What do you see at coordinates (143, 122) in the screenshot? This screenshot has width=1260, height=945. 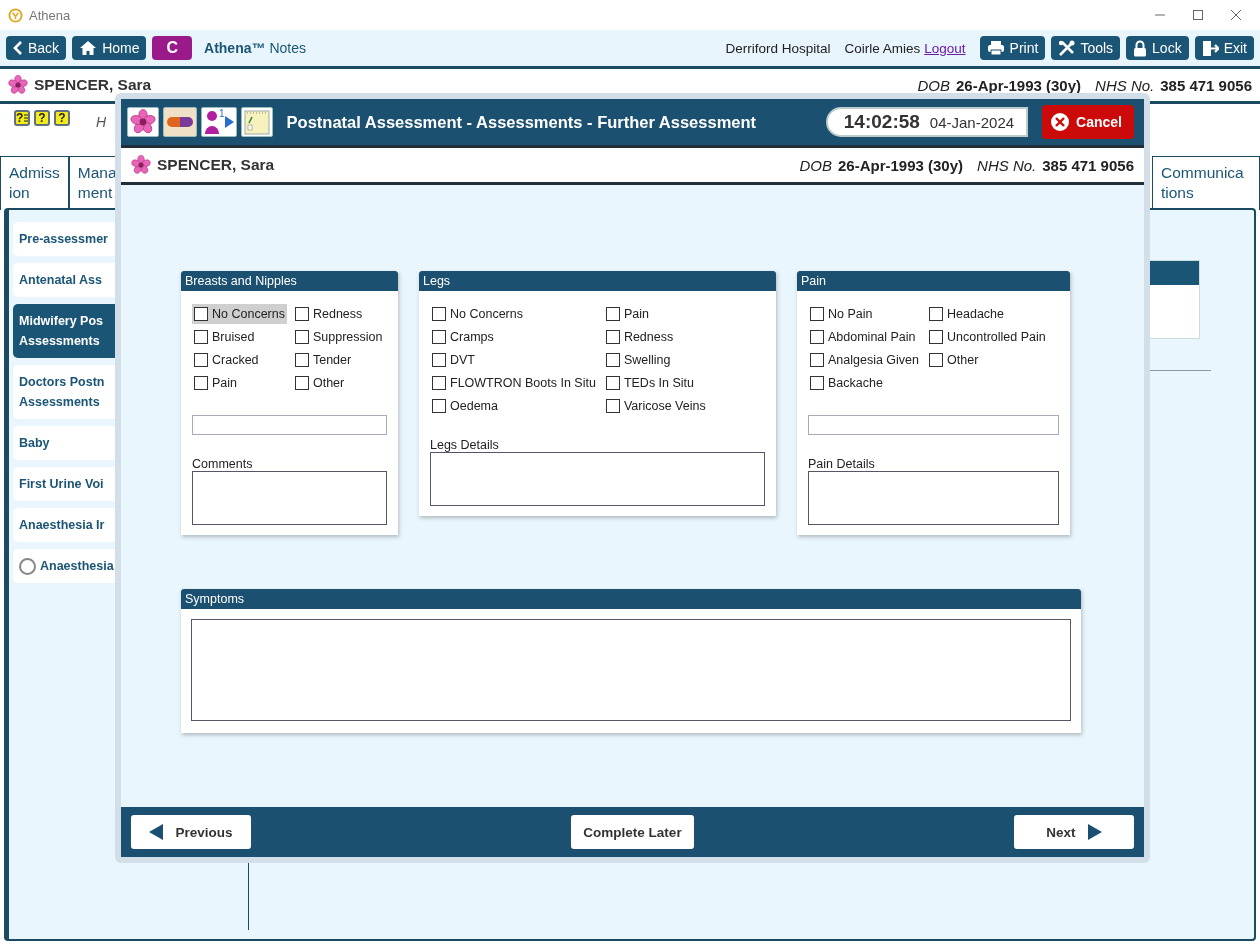 I see `flower-tile` at bounding box center [143, 122].